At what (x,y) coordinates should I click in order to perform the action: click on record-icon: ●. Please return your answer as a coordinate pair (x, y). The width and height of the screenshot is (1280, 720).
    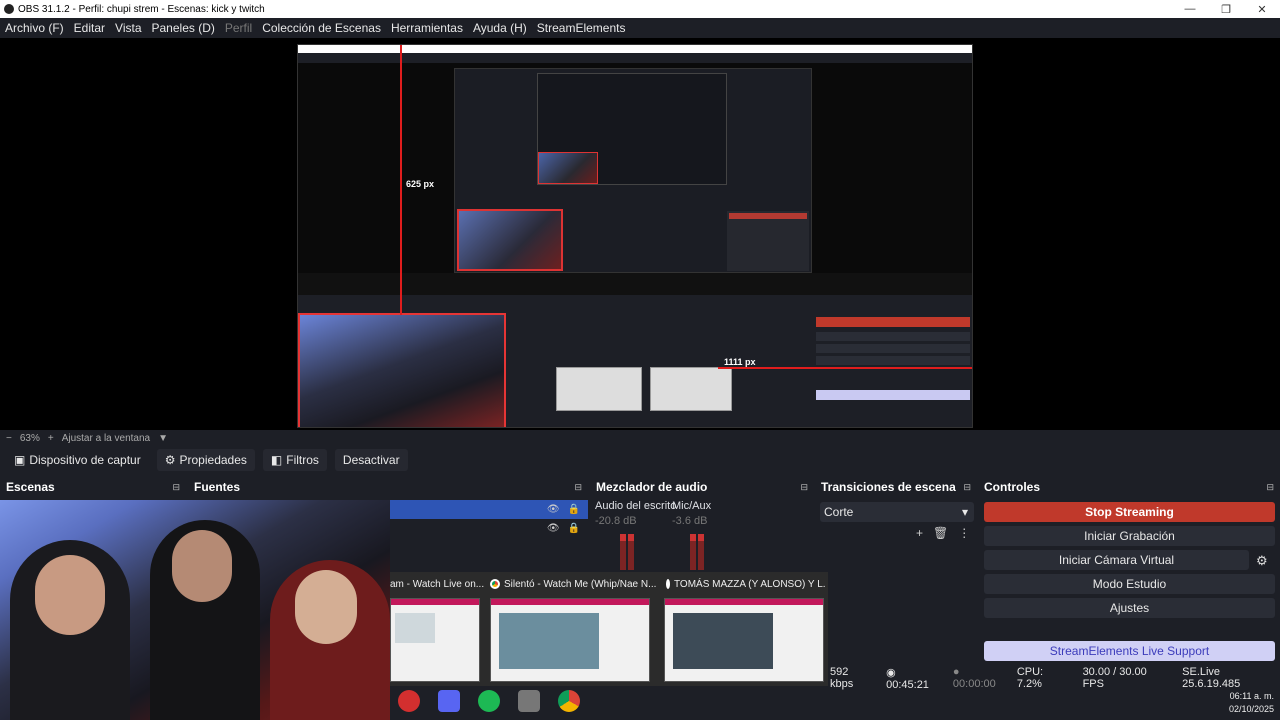
    Looking at the image, I should click on (956, 672).